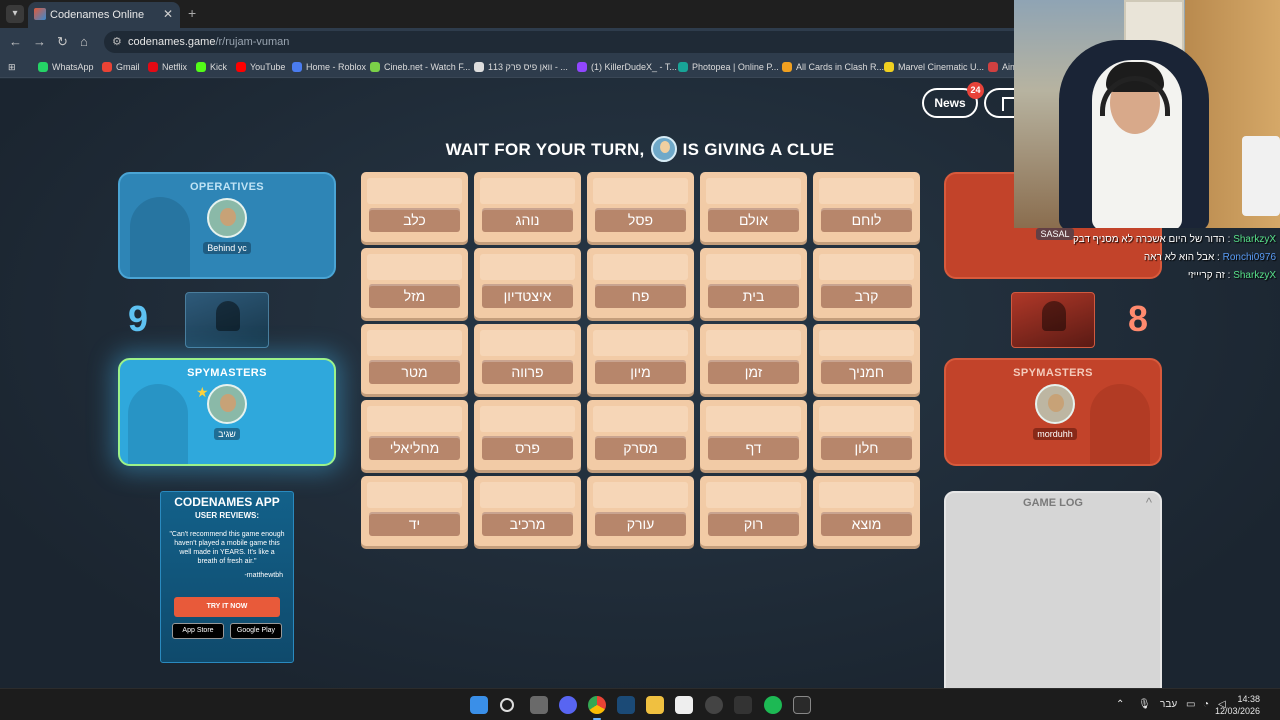 The height and width of the screenshot is (720, 1280). I want to click on word-card: מחליאלי, so click(414, 435).